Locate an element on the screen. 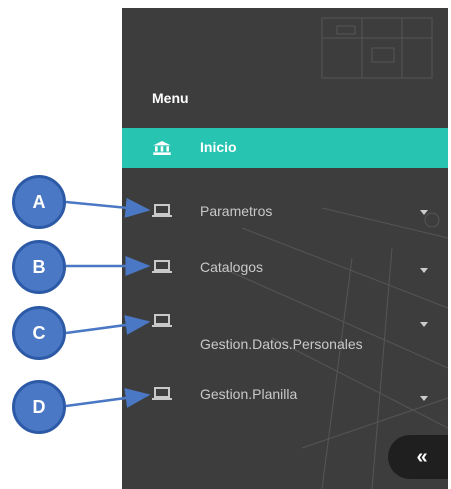 The image size is (451, 489). callout-arrows is located at coordinates (108, 302).